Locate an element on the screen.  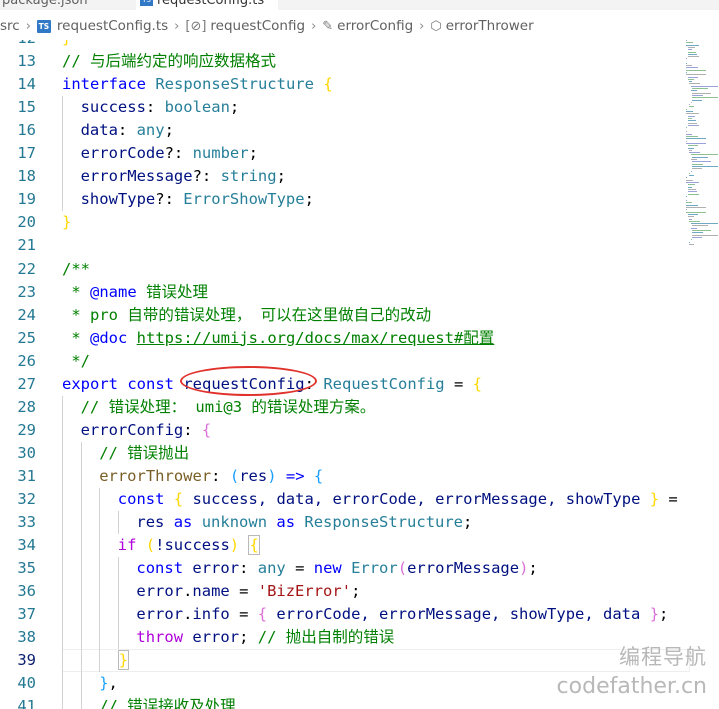
code-line: 33 res as unknown as ResponseStructure; is located at coordinates (345, 523).